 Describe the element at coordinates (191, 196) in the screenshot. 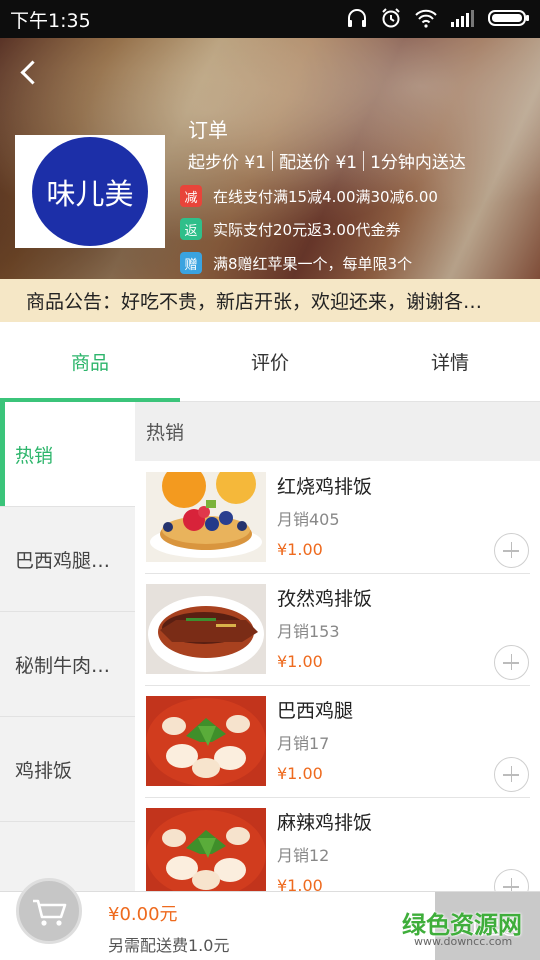

I see `discount-badge-icon: 减` at that location.